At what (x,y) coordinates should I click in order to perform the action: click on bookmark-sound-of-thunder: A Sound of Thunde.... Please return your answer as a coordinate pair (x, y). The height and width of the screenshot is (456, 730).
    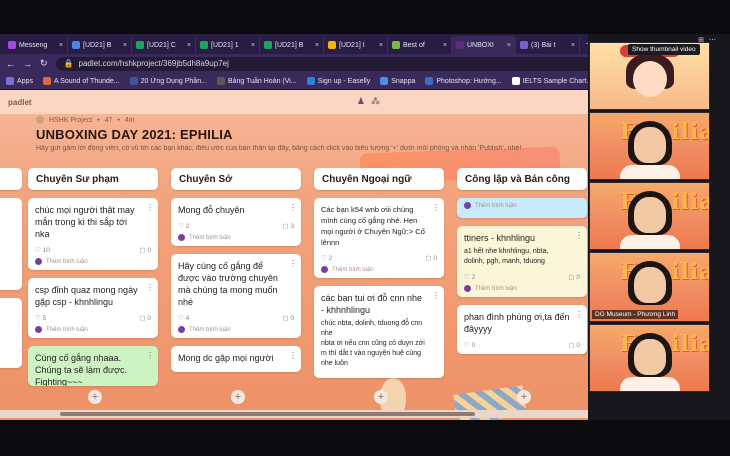
    Looking at the image, I should click on (81, 81).